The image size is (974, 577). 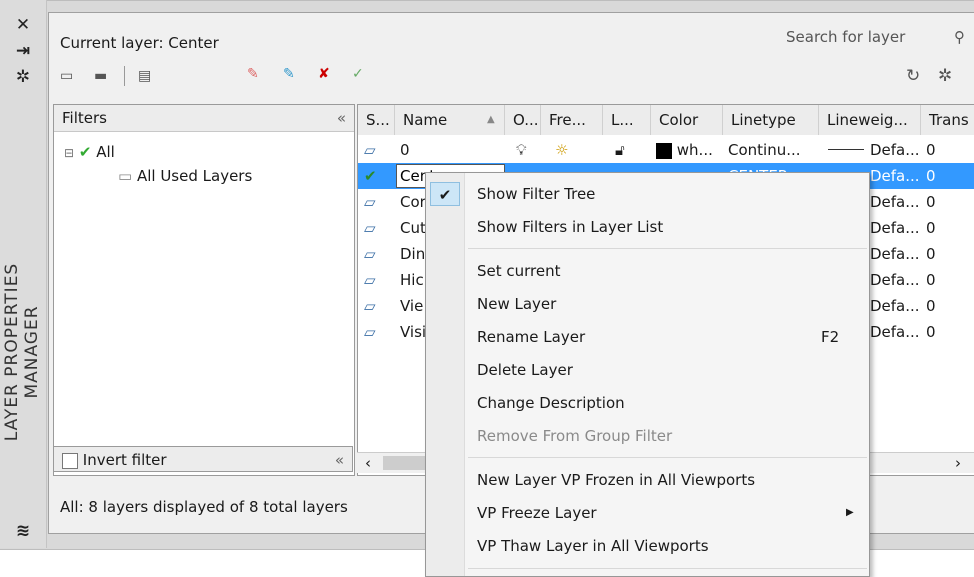 What do you see at coordinates (450, 120) in the screenshot?
I see `column-name: Name ▲` at bounding box center [450, 120].